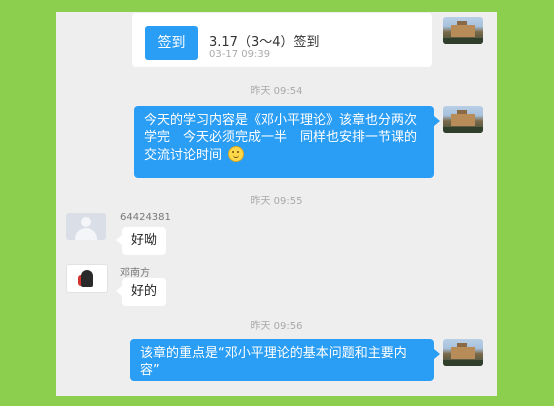  What do you see at coordinates (135, 273) in the screenshot?
I see `sender-name: 邓南方` at bounding box center [135, 273].